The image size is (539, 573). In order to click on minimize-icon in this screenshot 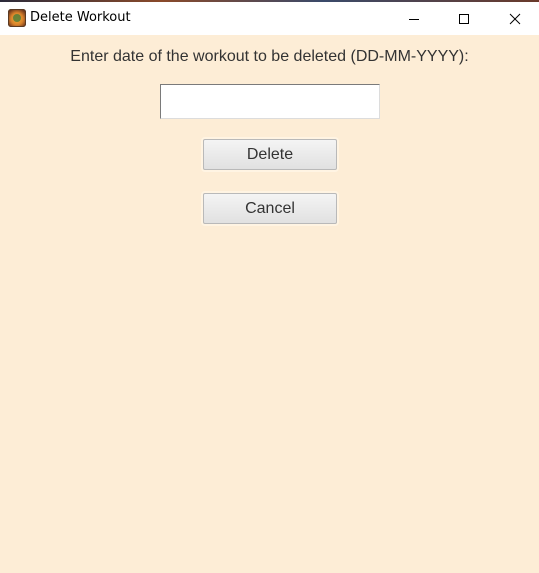, I will do `click(414, 19)`.